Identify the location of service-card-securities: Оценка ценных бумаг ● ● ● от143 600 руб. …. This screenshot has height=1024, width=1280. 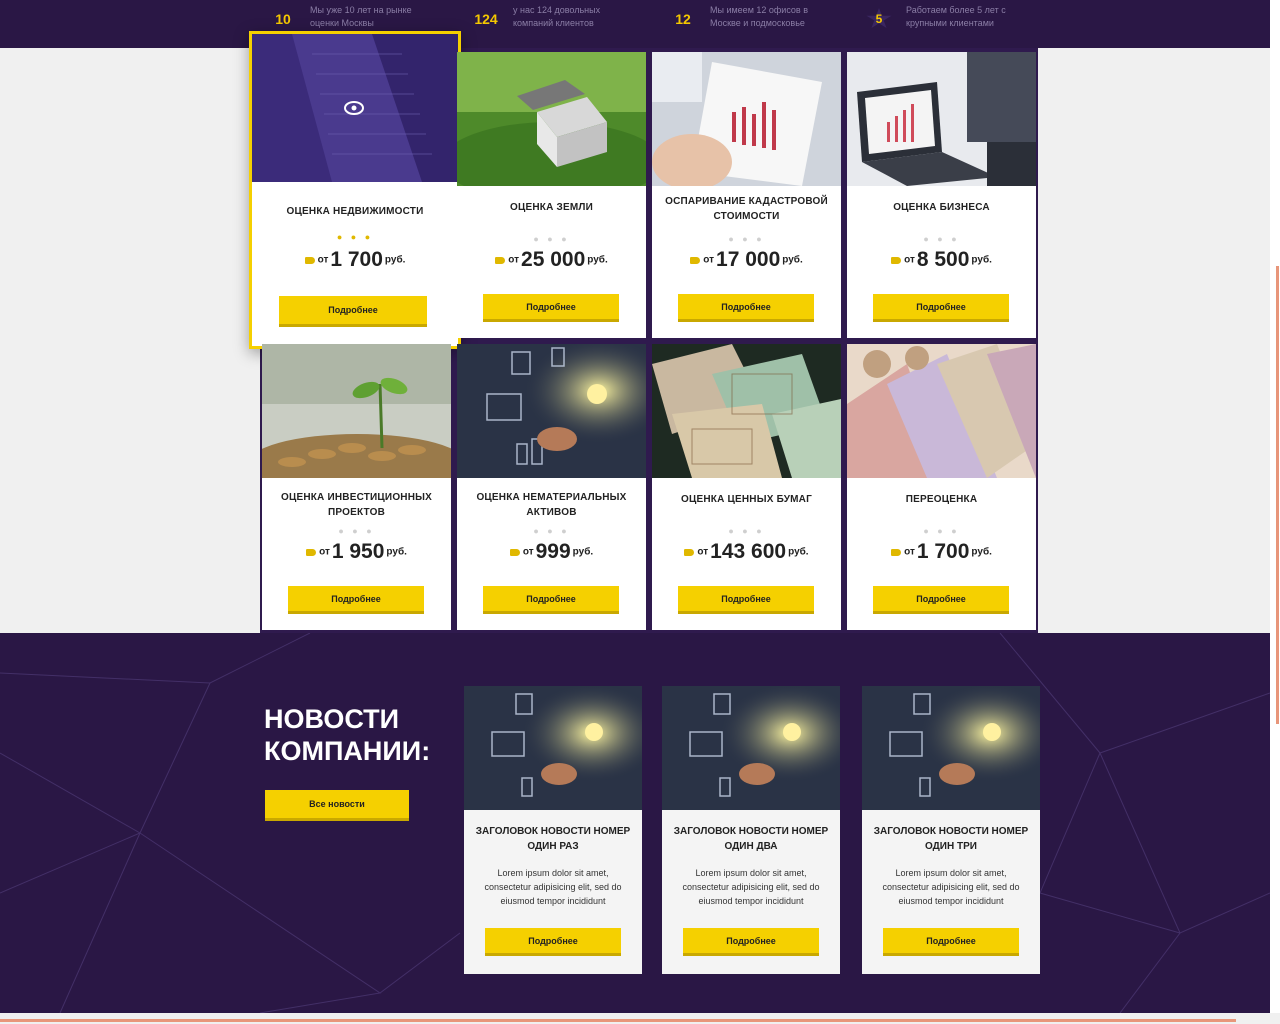
(746, 487).